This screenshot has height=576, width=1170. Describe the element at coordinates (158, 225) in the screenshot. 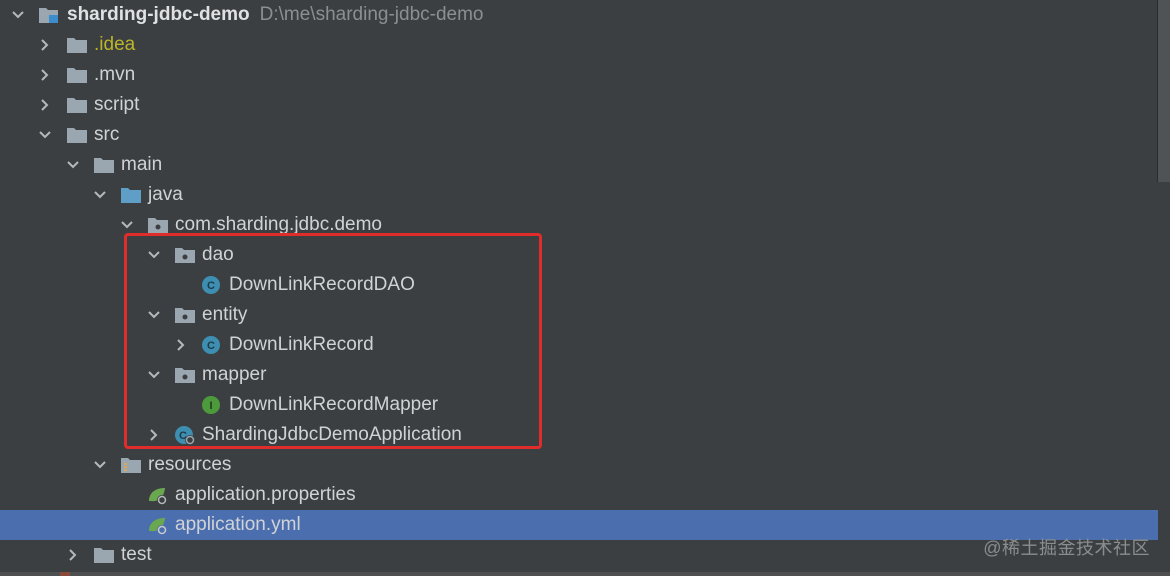

I see `package-icon` at that location.